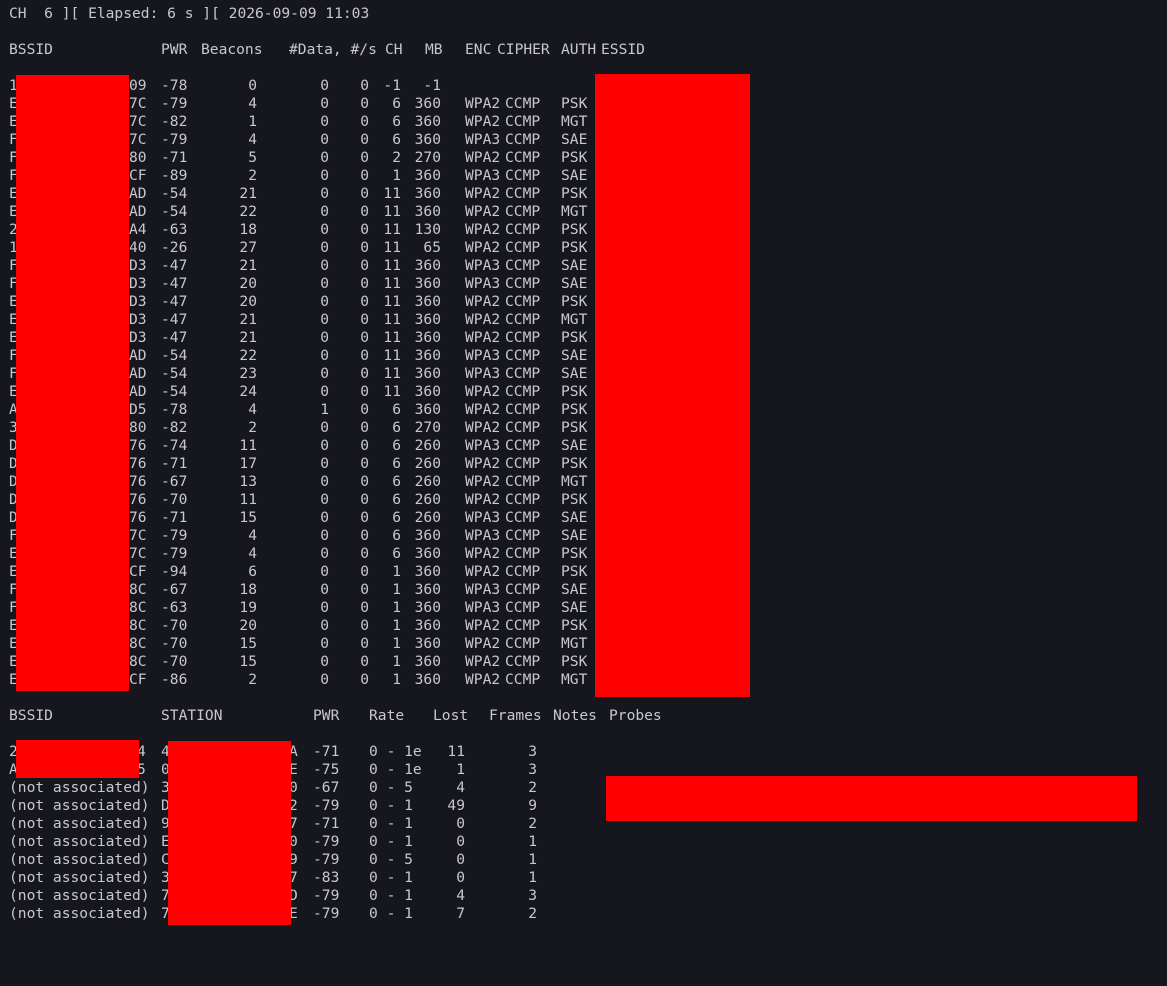  I want to click on ap-pwr: -54, so click(174, 355).